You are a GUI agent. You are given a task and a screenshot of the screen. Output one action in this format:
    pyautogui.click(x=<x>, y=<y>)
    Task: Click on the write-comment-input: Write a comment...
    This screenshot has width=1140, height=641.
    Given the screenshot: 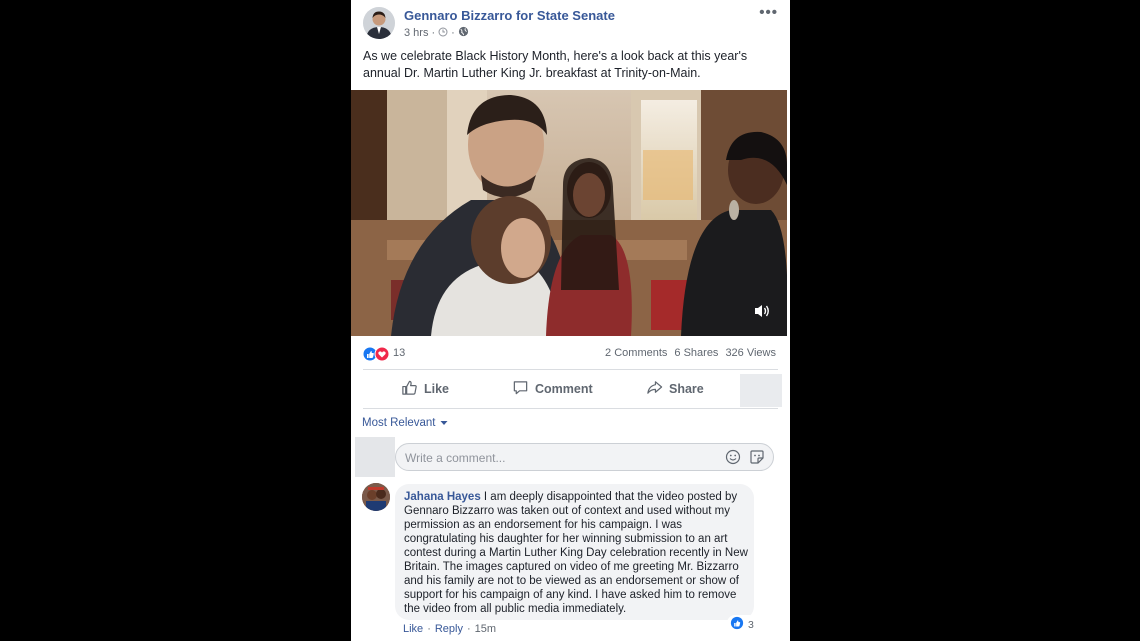 What is the action you would take?
    pyautogui.click(x=584, y=457)
    